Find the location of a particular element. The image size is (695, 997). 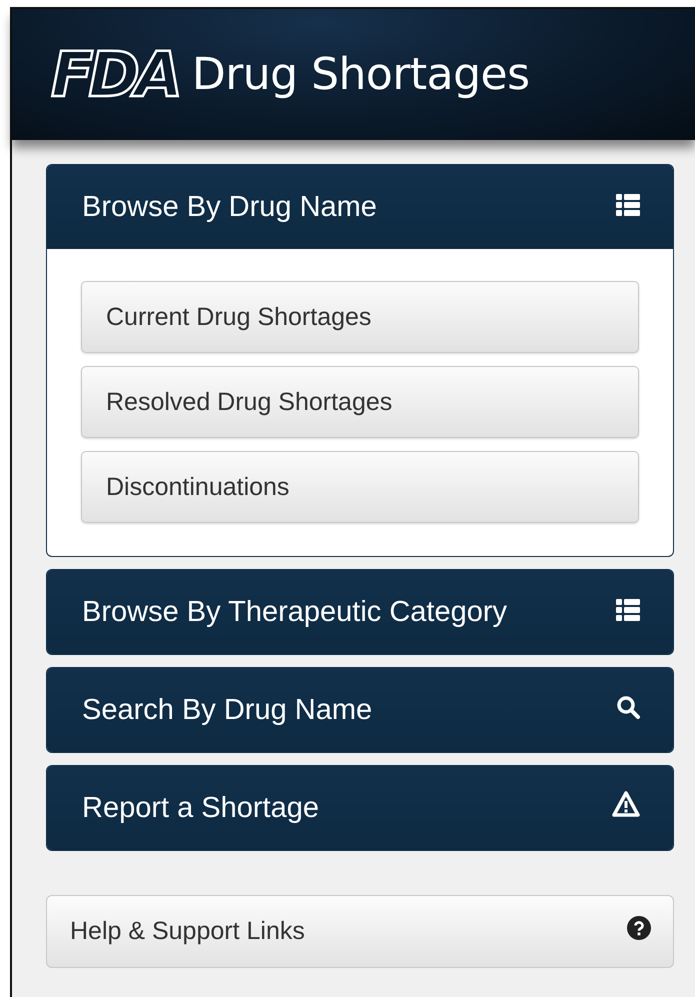

logo: FDA is located at coordinates (117, 75).